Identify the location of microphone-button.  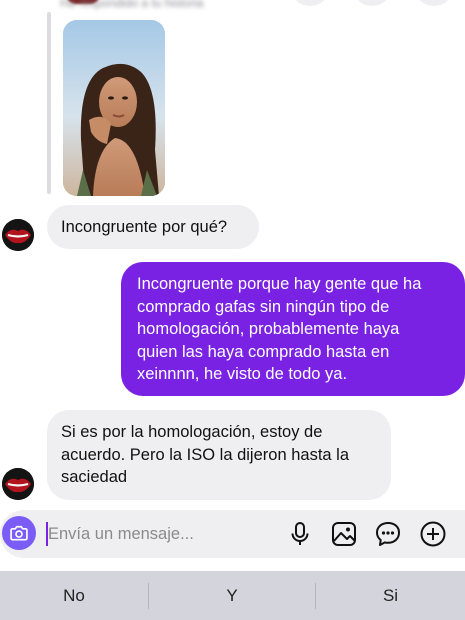
(300, 534).